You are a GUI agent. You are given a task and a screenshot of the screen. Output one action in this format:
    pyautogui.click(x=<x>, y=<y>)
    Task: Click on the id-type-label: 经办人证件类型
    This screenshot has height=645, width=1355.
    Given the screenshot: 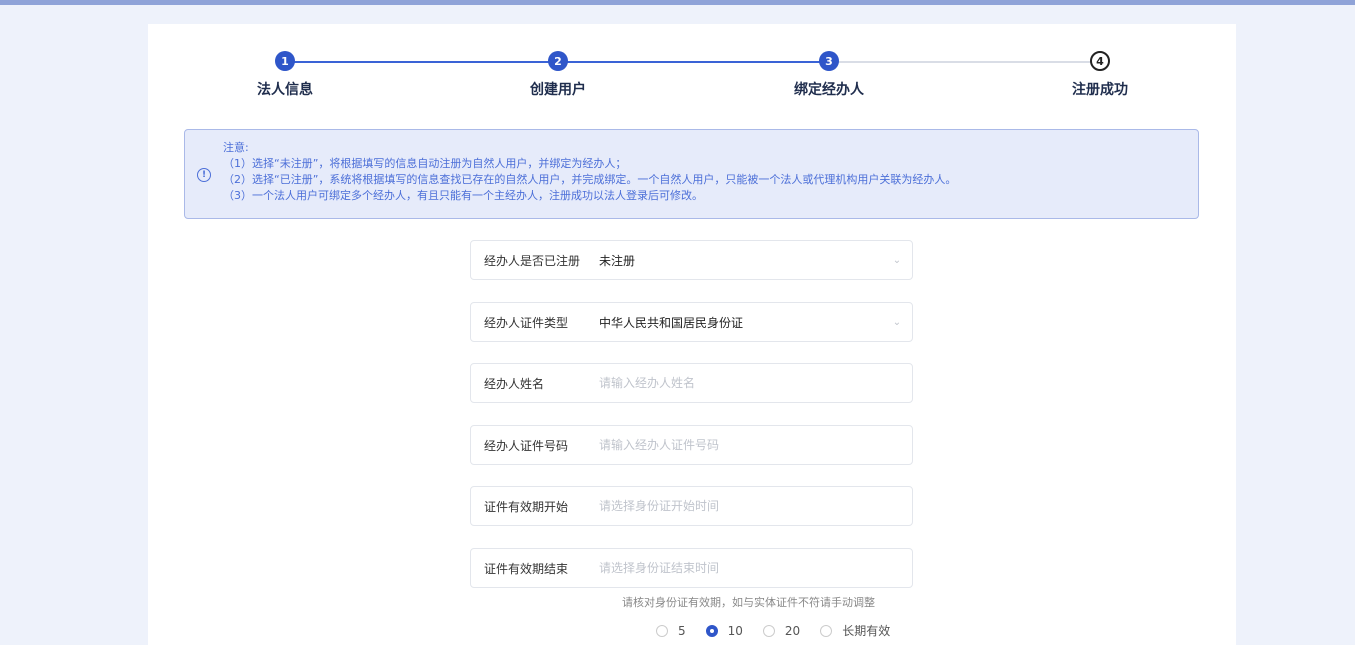 What is the action you would take?
    pyautogui.click(x=526, y=322)
    